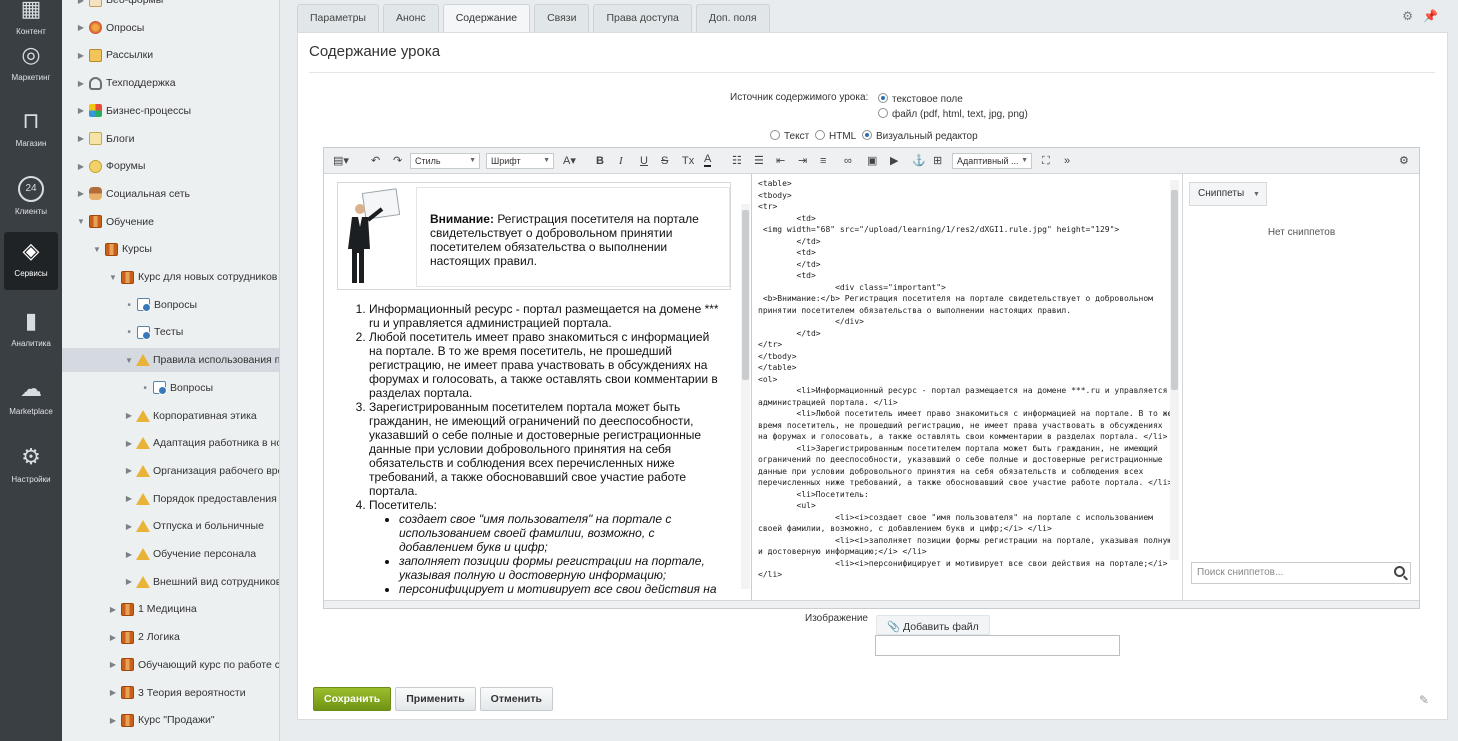 Image resolution: width=1458 pixels, height=741 pixels. Describe the element at coordinates (745, 396) in the screenshot. I see `wysiwyg-scrollbar` at that location.